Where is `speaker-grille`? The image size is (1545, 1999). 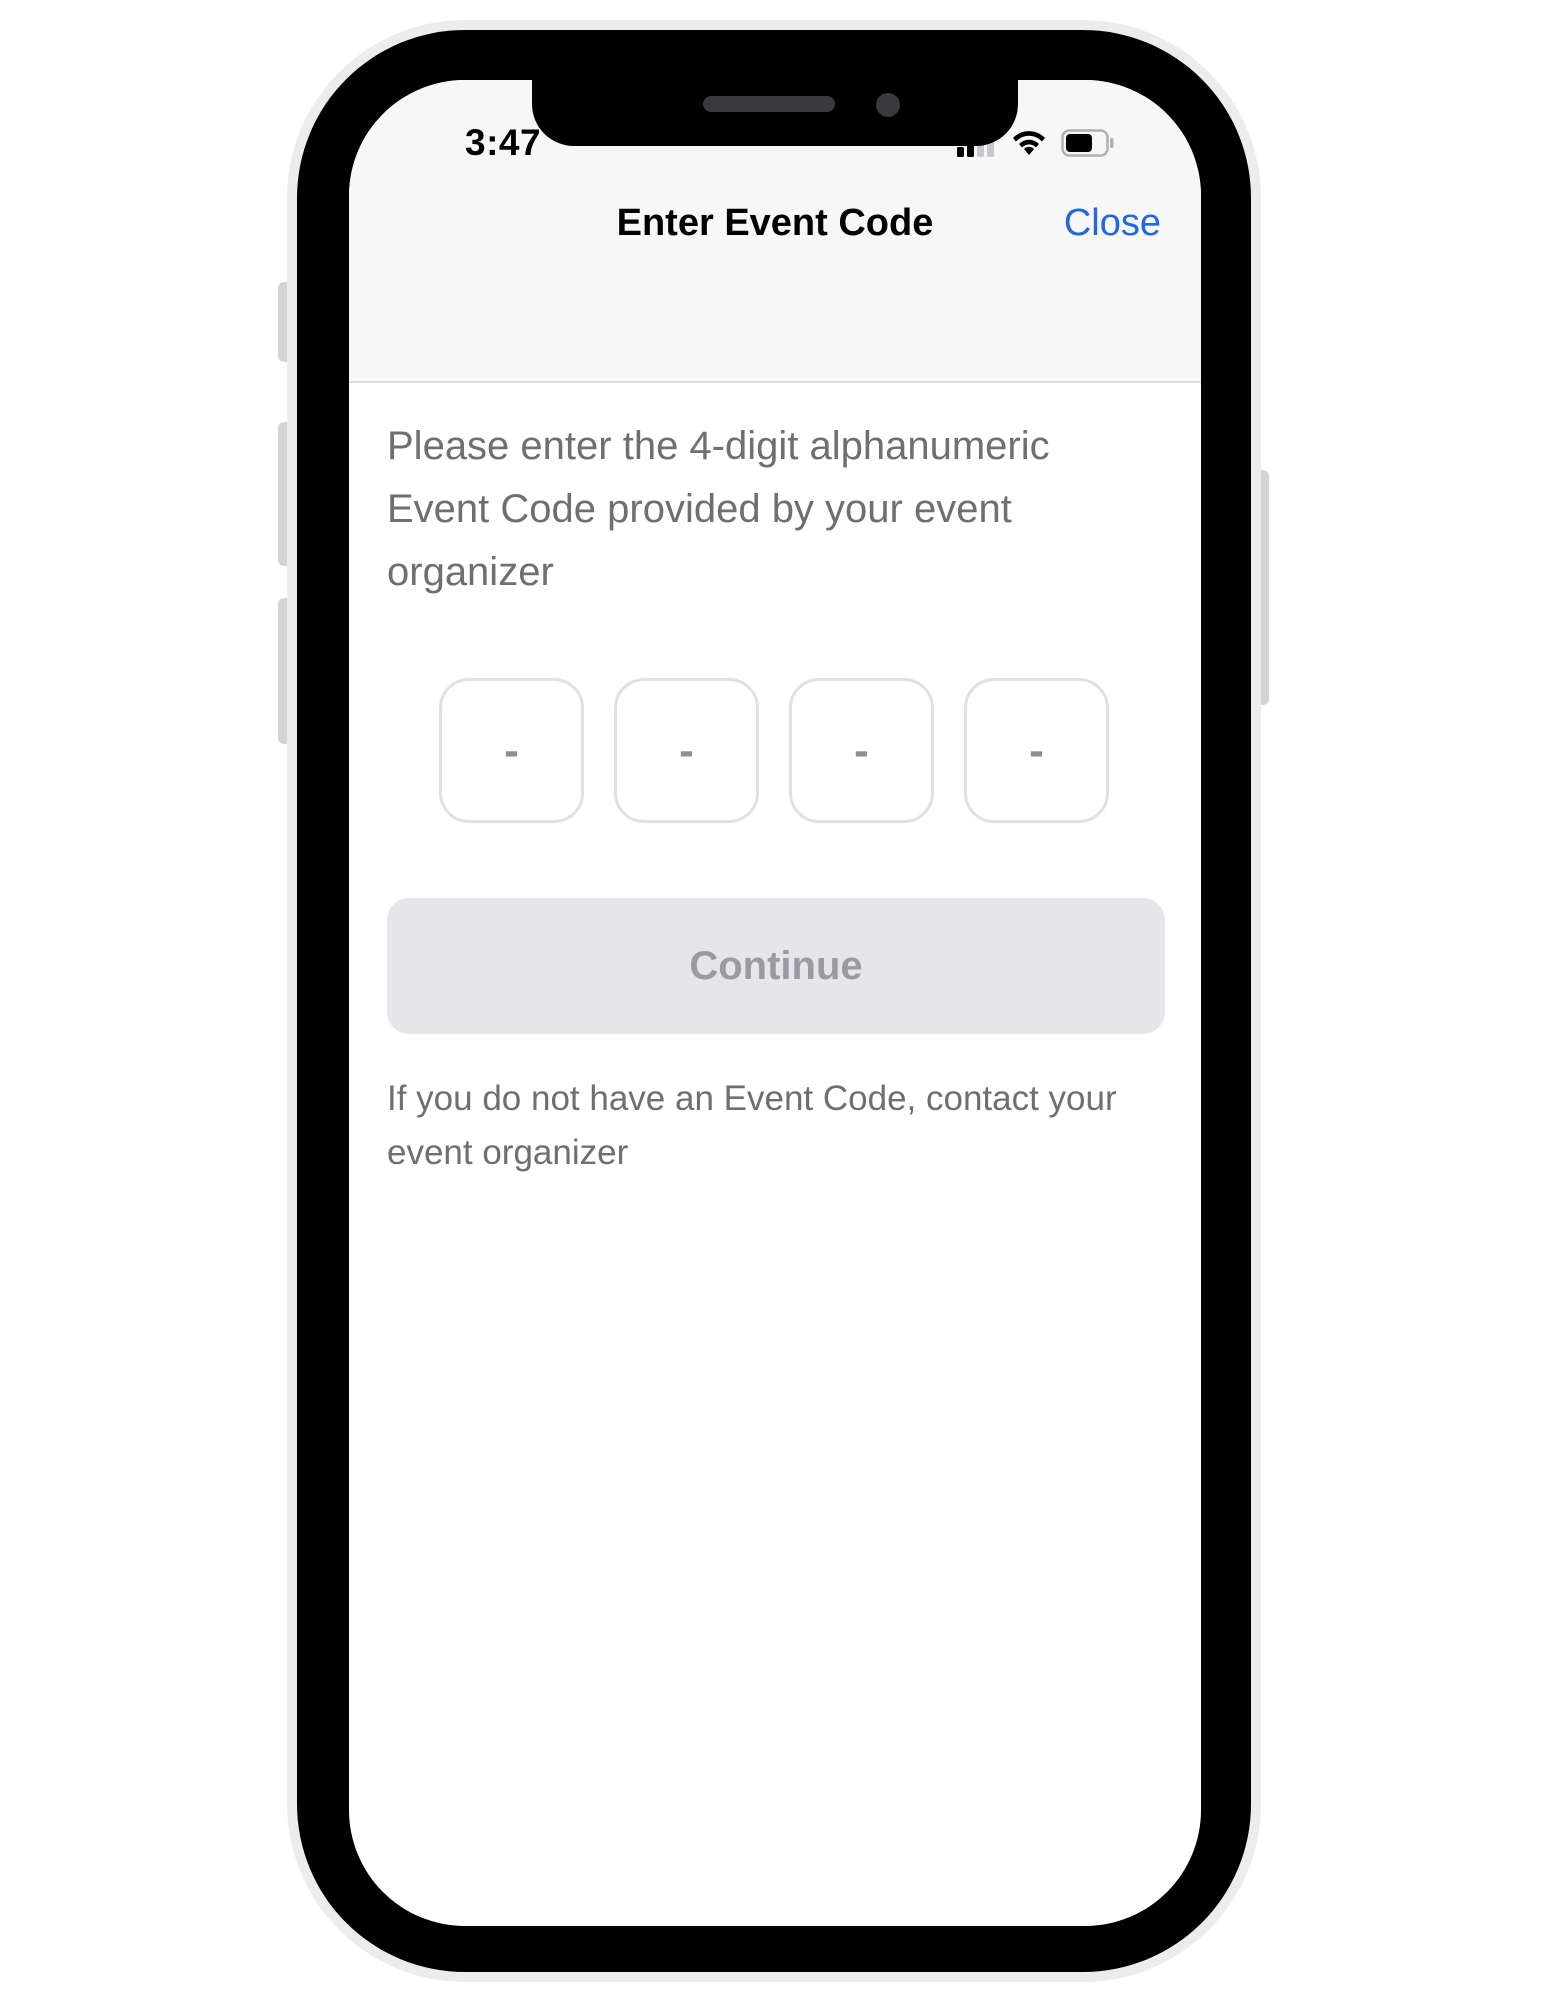
speaker-grille is located at coordinates (769, 104).